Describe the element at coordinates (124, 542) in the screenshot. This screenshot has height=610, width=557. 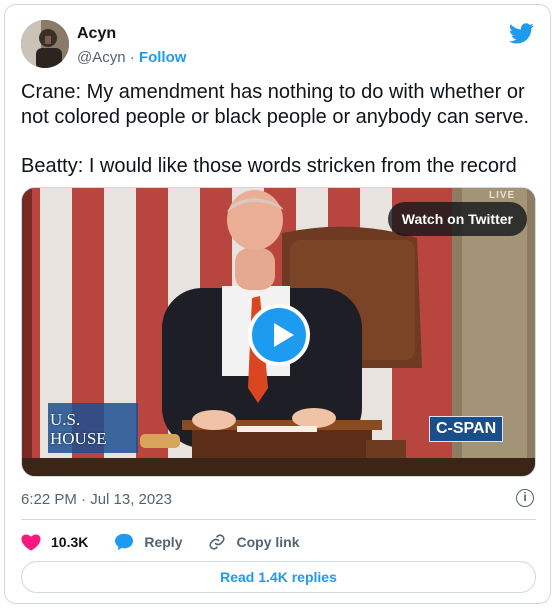
I see `reply-bubble-icon` at that location.